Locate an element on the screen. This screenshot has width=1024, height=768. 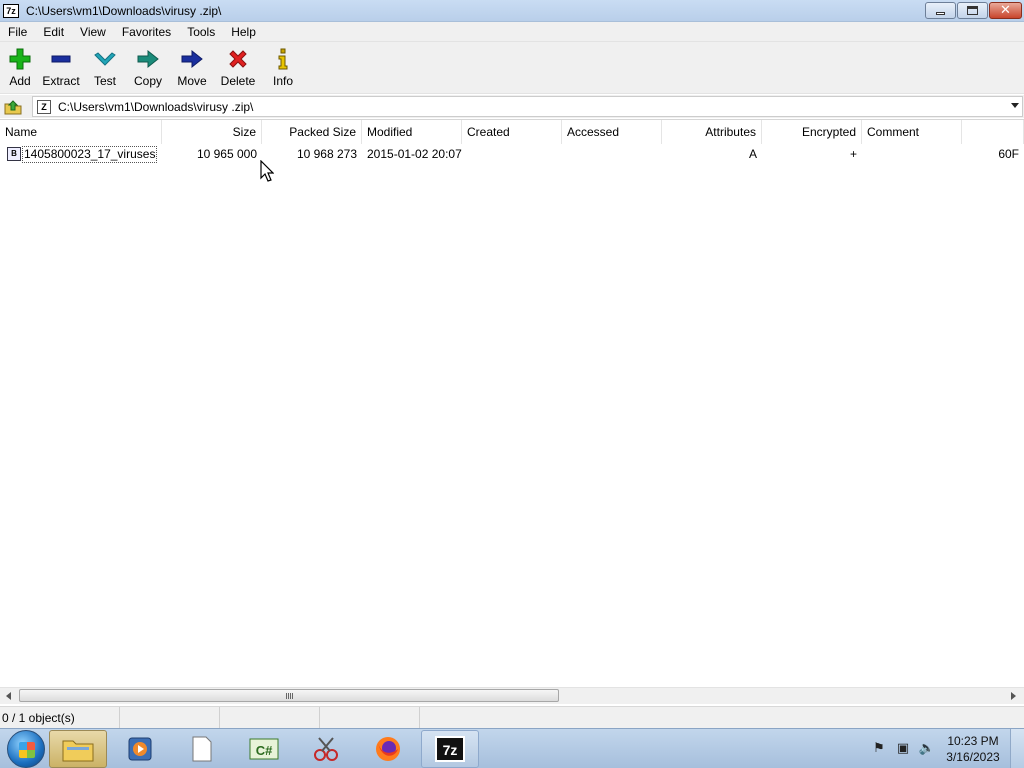
test-label: Test is located at coordinates (104, 81).